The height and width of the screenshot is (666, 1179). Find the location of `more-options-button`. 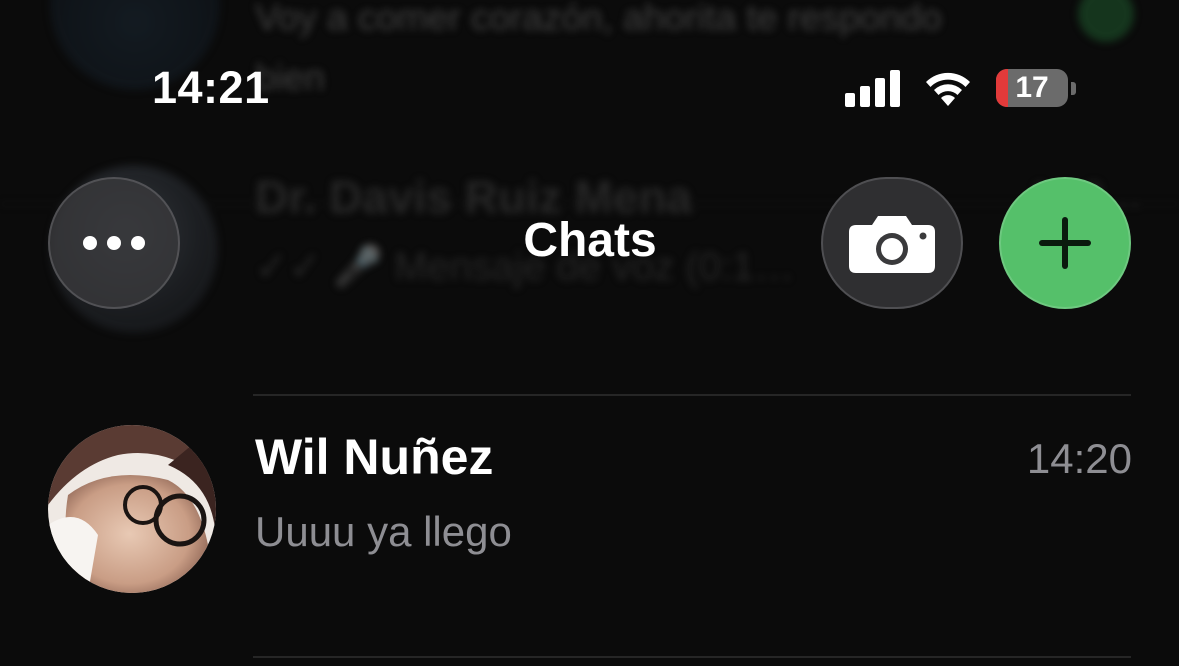

more-options-button is located at coordinates (114, 243).